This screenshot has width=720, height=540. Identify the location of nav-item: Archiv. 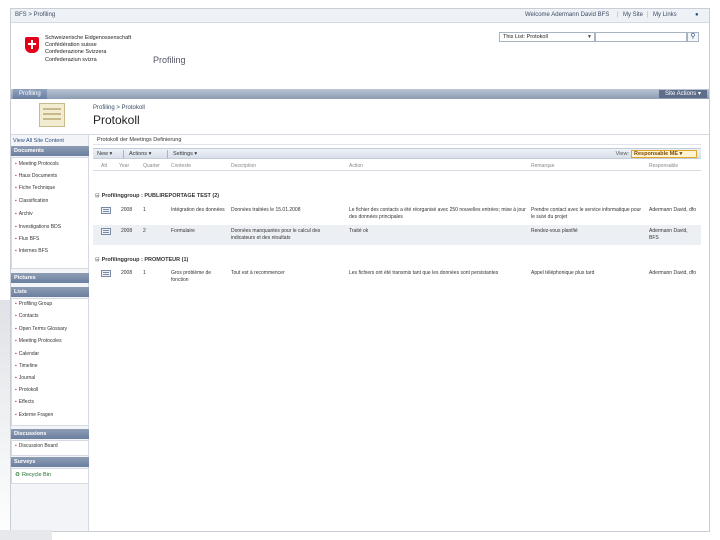
(24, 214).